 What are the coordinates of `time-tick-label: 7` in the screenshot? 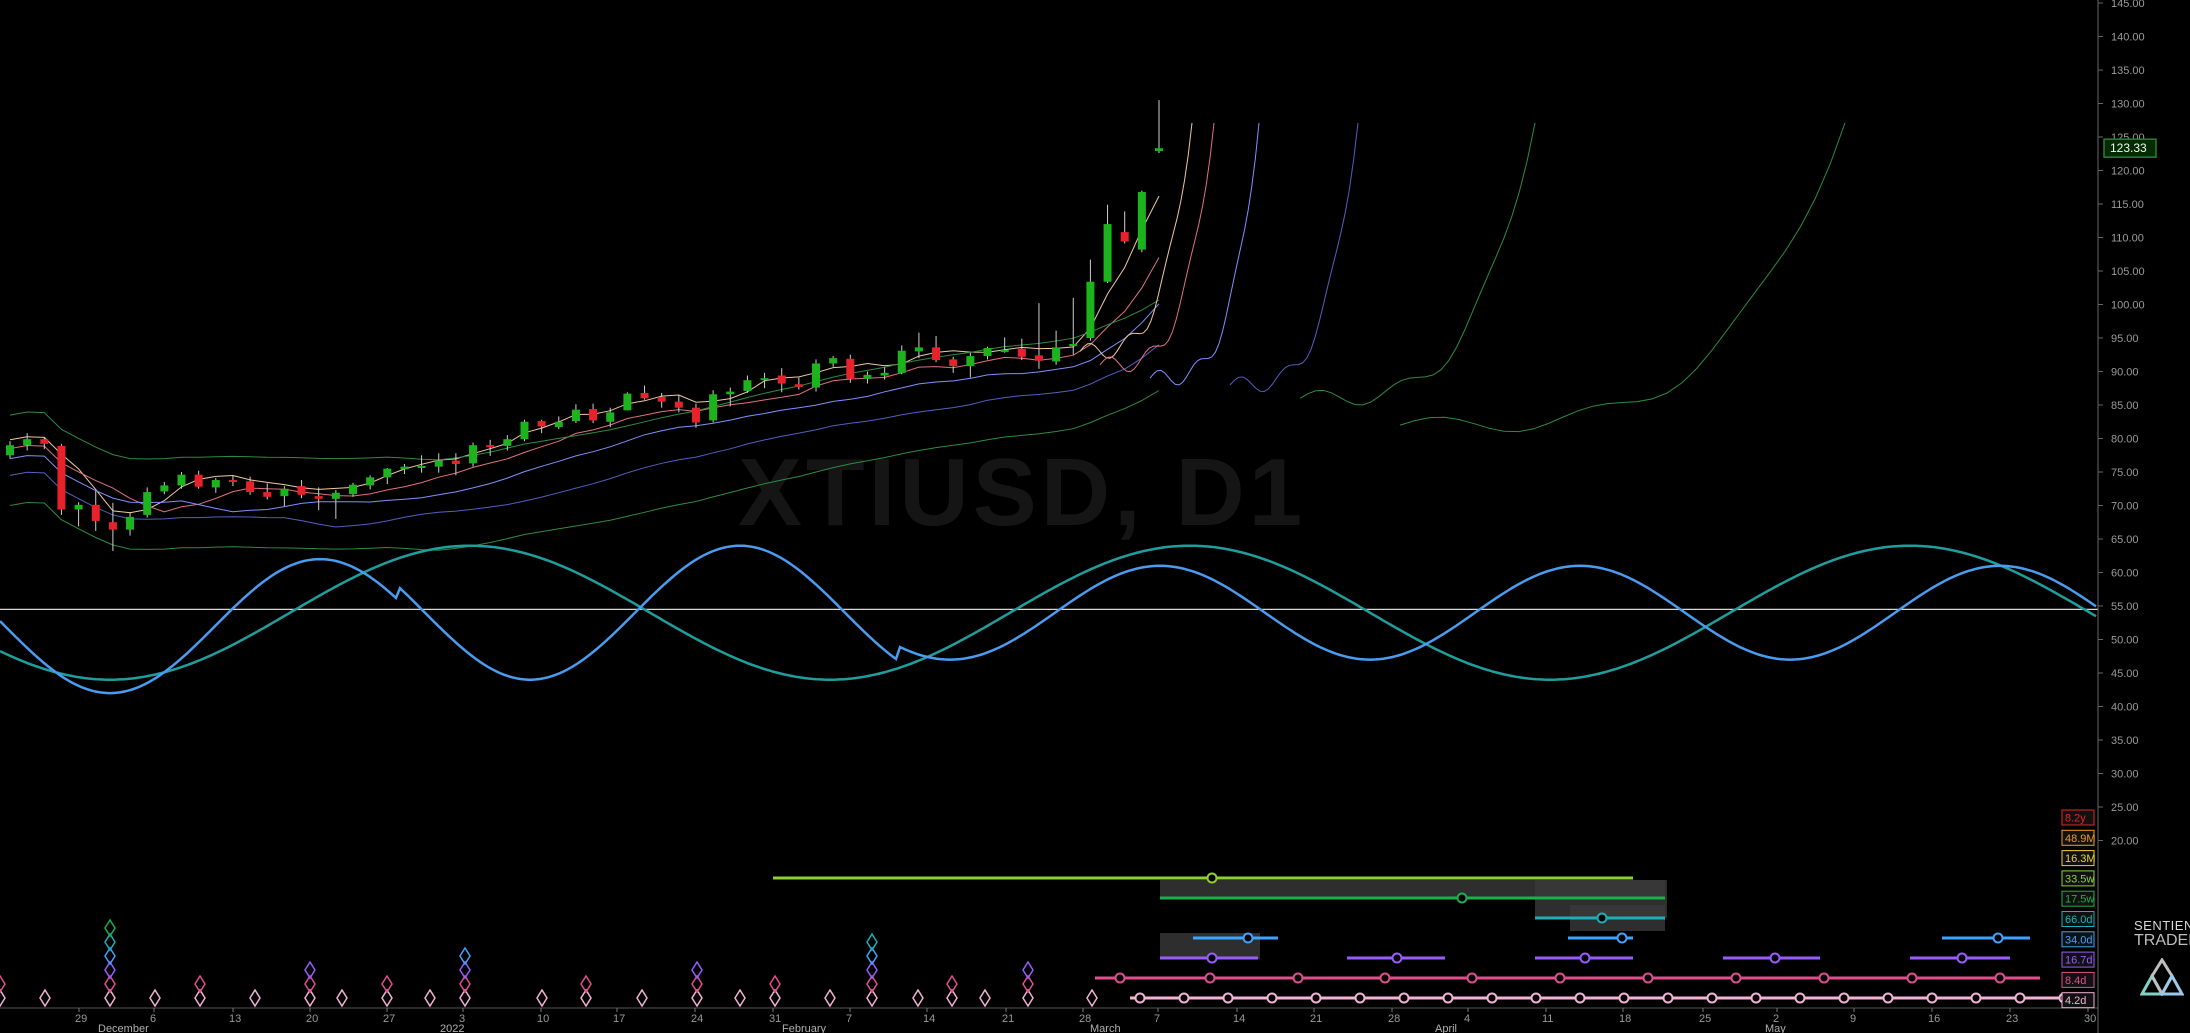 It's located at (849, 1019).